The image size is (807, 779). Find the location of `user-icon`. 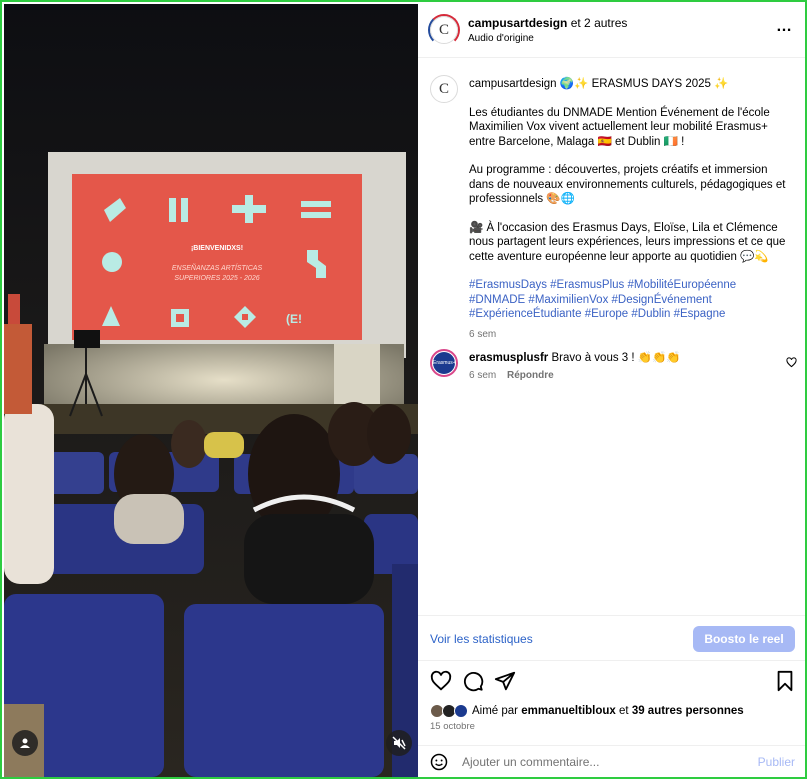

user-icon is located at coordinates (25, 743).